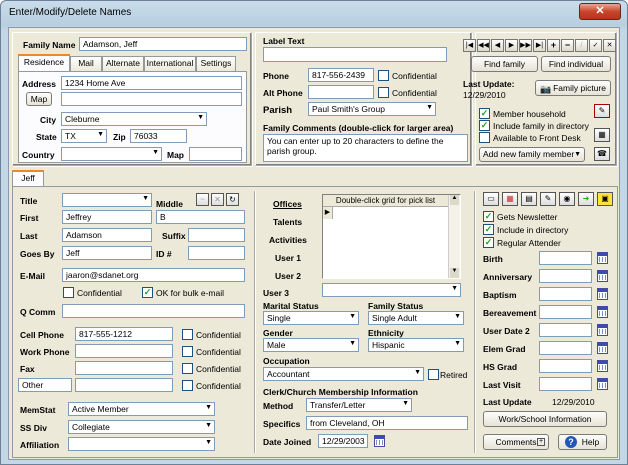 Image resolution: width=628 pixels, height=465 pixels. Describe the element at coordinates (565, 294) in the screenshot. I see `baptism-date-input` at that location.